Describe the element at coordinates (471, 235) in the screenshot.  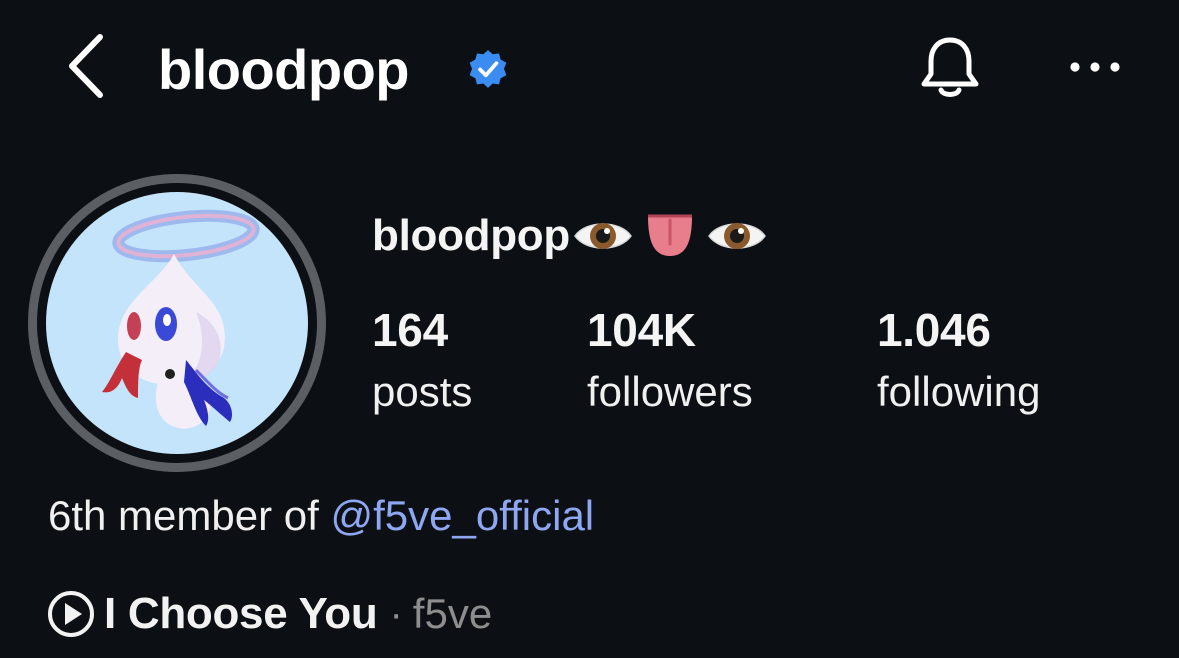
I see `profile-name-text: bloodpop` at that location.